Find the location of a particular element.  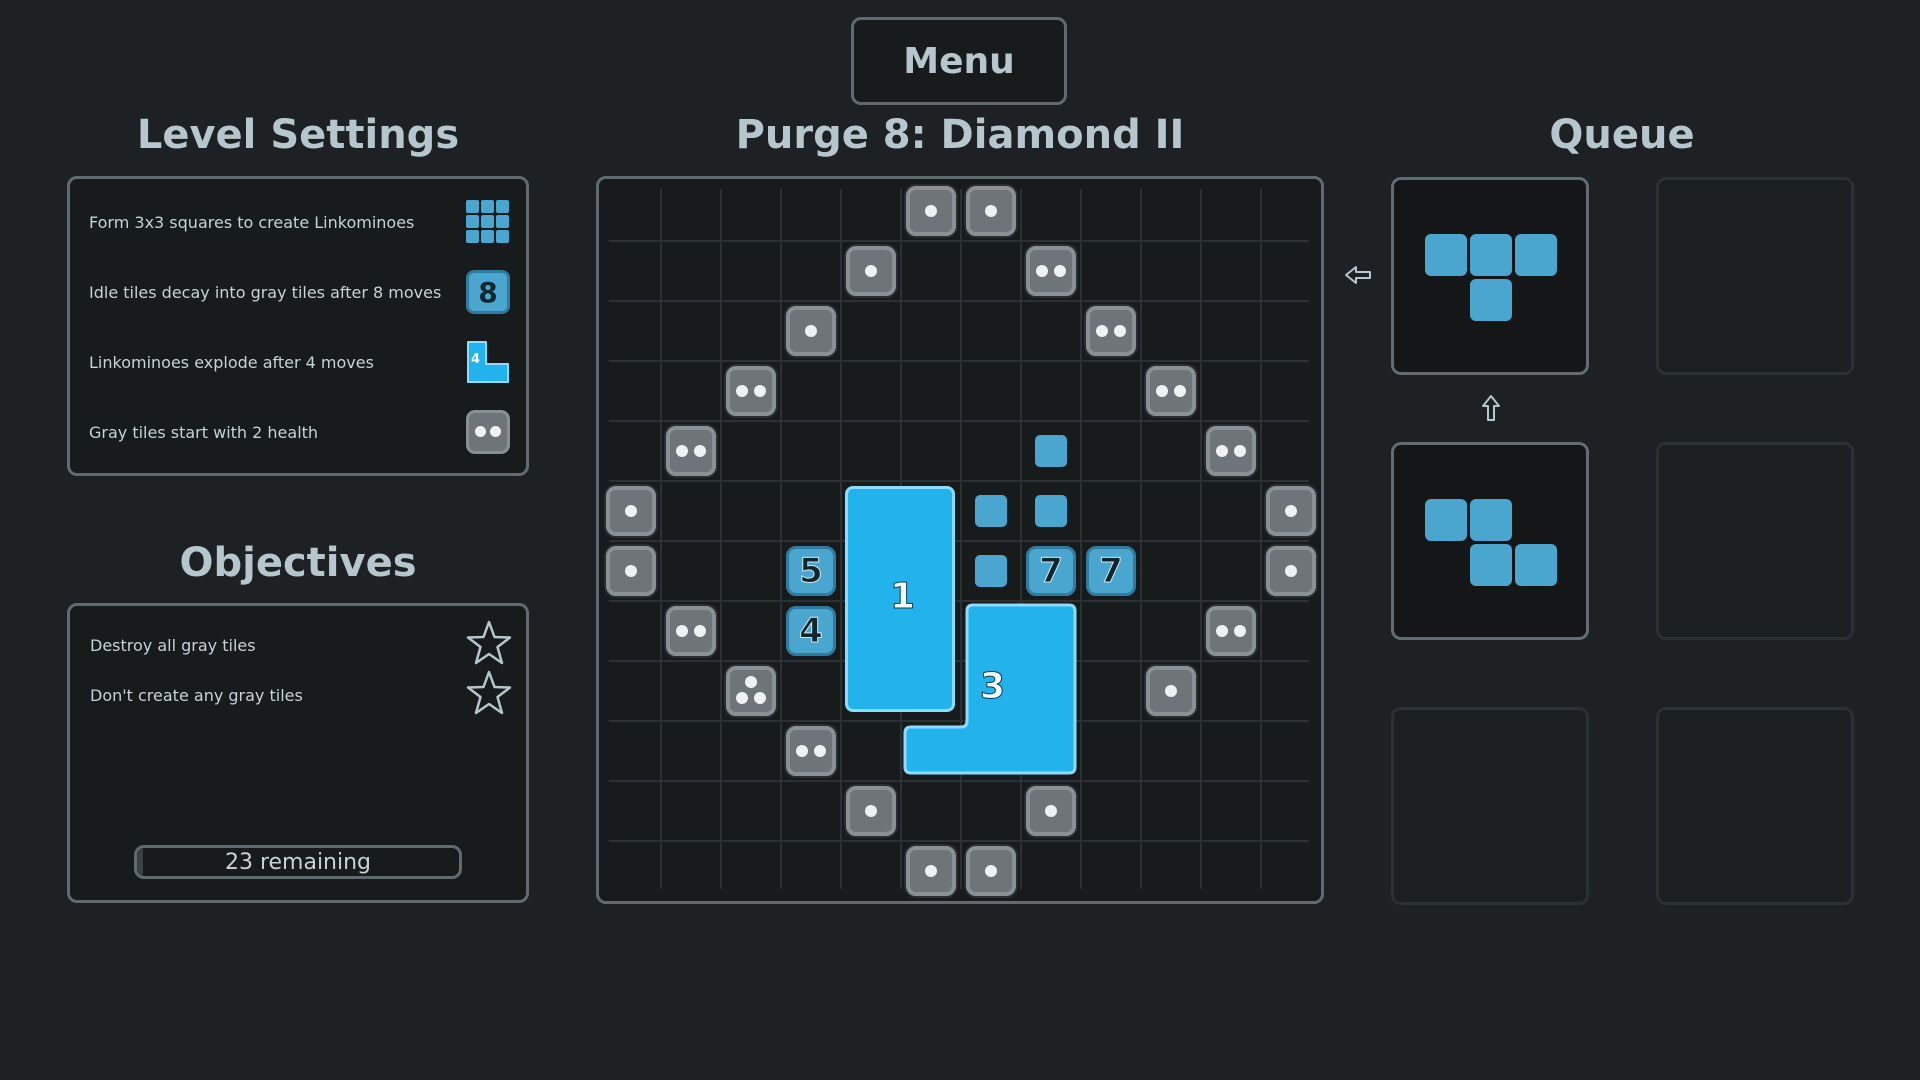

grid-3x3-icon is located at coordinates (488, 222).